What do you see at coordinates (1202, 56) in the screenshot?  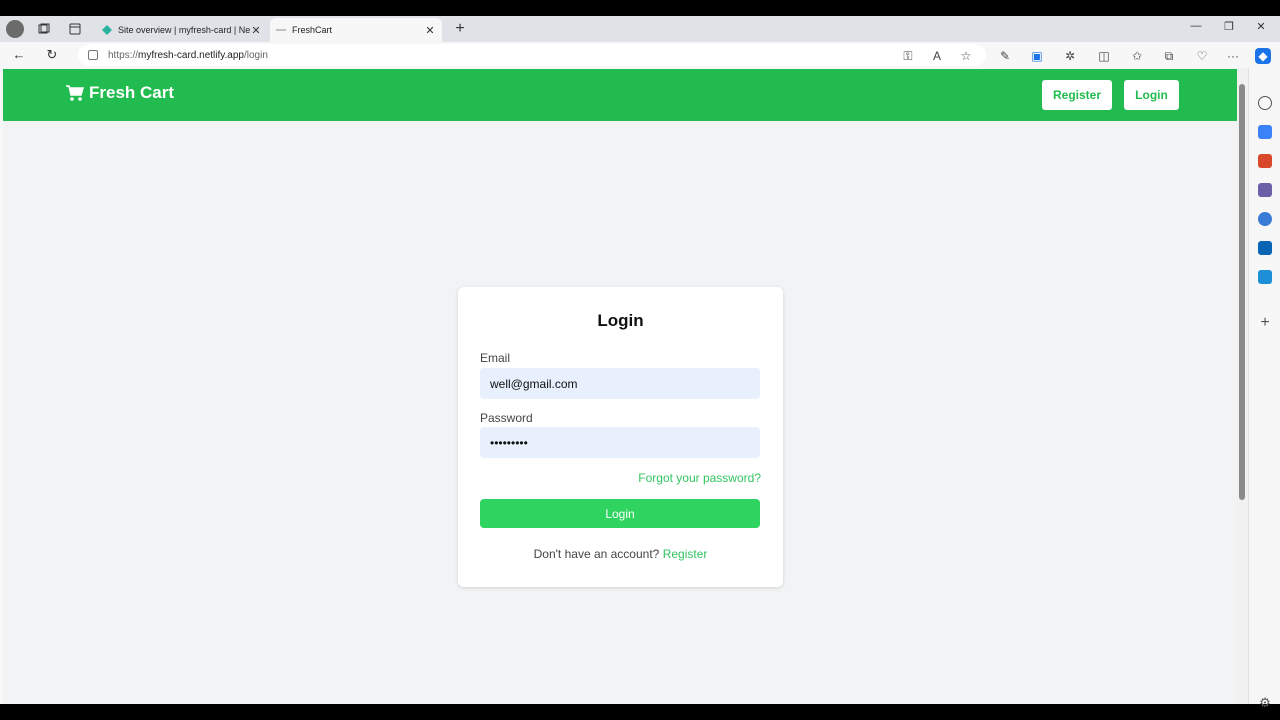 I see `performance-icon: ♡` at bounding box center [1202, 56].